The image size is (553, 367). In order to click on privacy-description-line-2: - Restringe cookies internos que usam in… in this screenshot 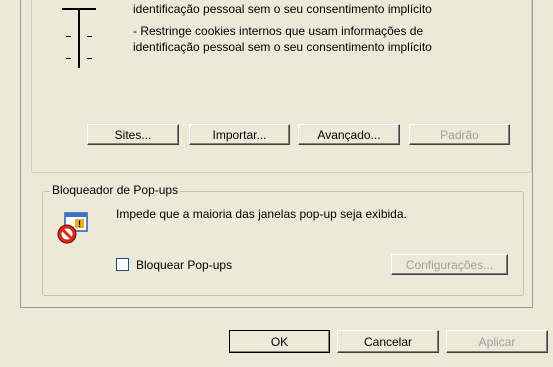, I will do `click(278, 31)`.